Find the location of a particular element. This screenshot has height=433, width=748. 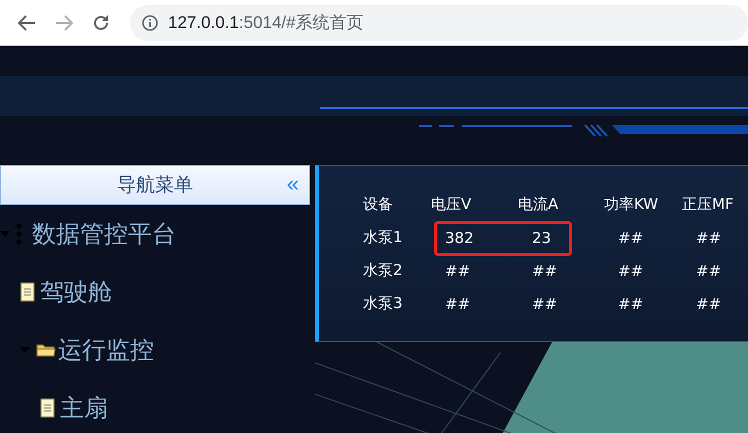

table-cell: 水泵2 is located at coordinates (383, 270).